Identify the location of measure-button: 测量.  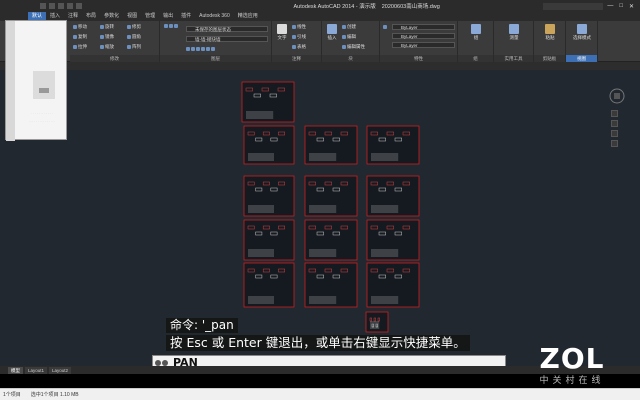
(514, 32).